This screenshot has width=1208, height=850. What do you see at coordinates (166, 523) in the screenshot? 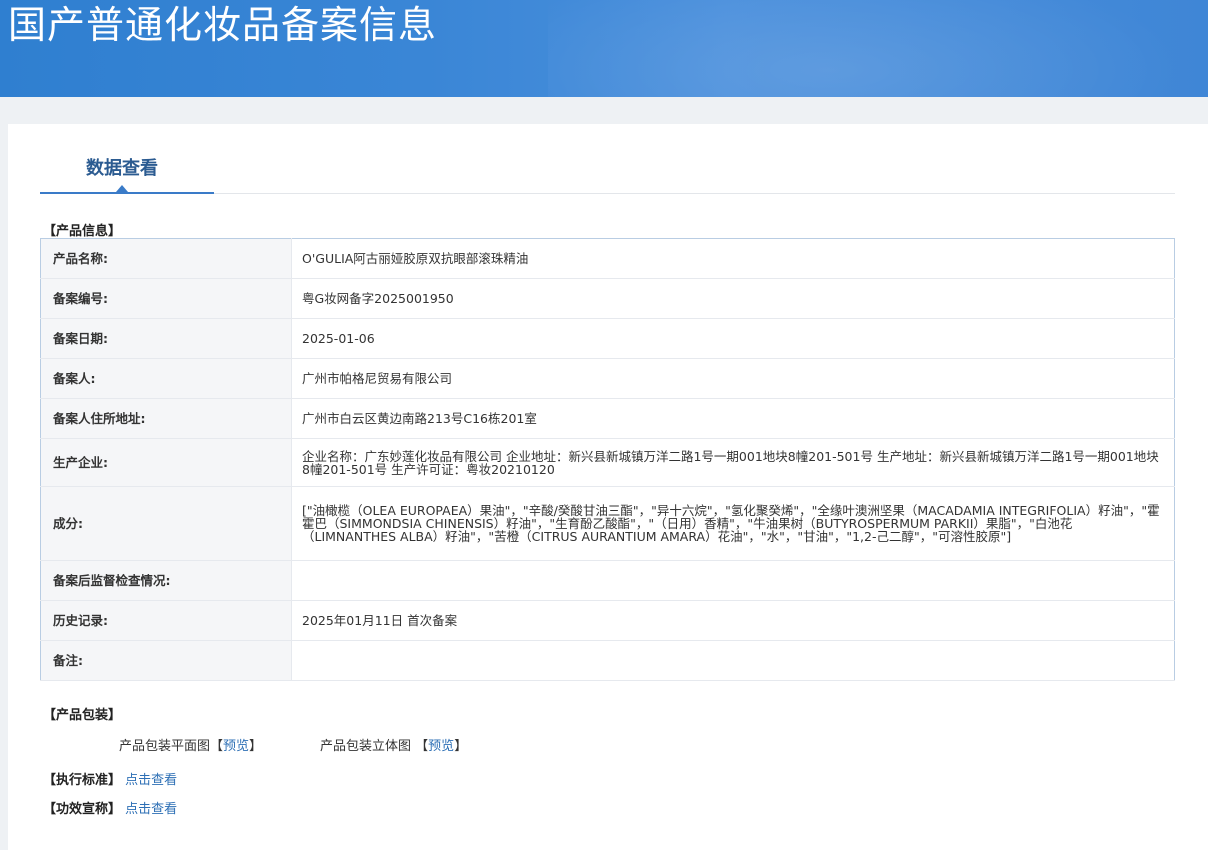
I see `row-label: 成分:` at bounding box center [166, 523].